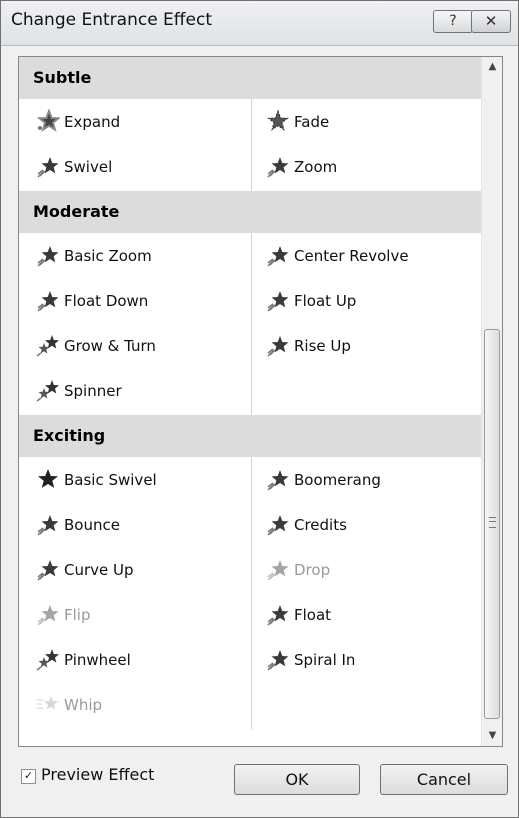  I want to click on section-title: Moderate, so click(76, 211).